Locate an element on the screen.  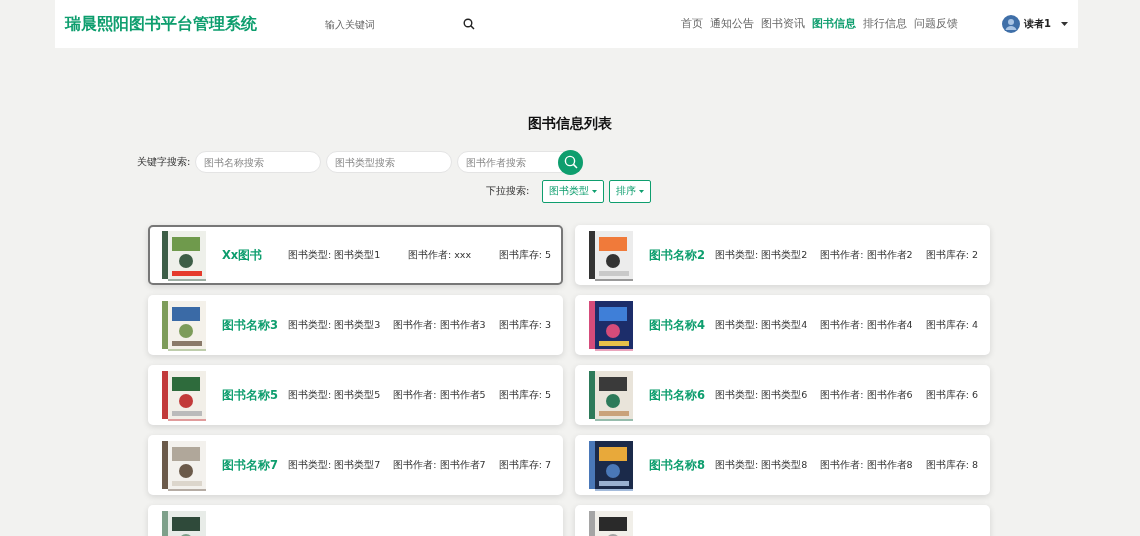
nav-link: 通知公告 is located at coordinates (732, 24).